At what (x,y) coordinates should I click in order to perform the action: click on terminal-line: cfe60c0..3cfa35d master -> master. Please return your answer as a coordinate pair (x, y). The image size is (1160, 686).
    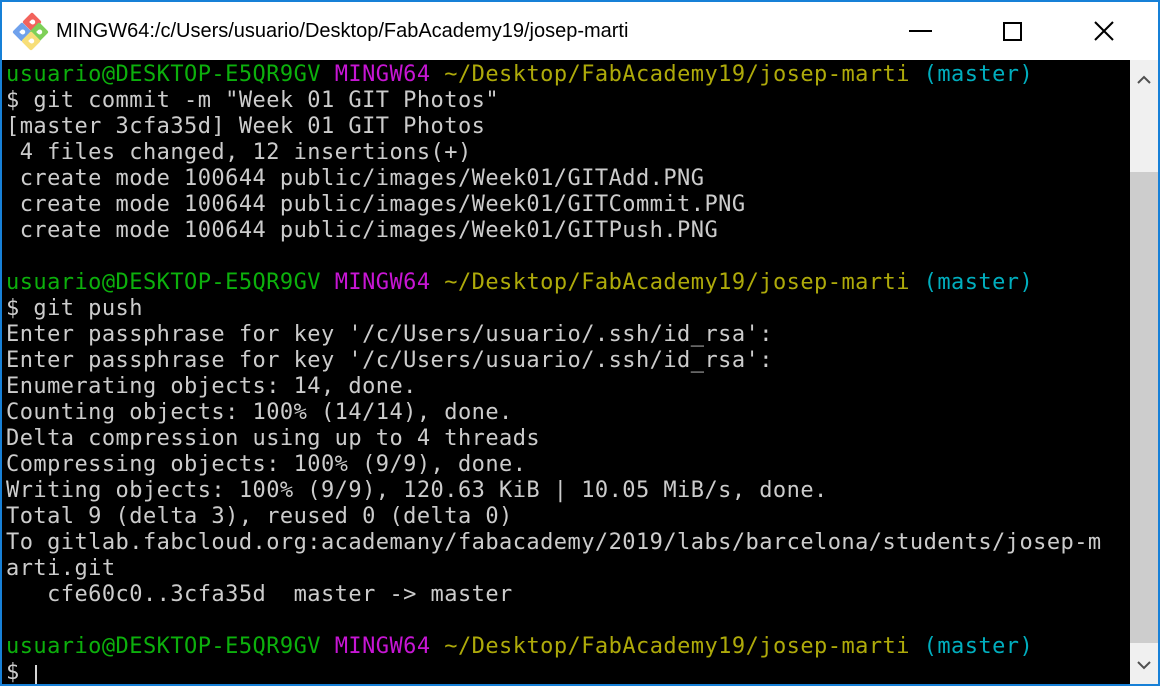
    Looking at the image, I should click on (568, 595).